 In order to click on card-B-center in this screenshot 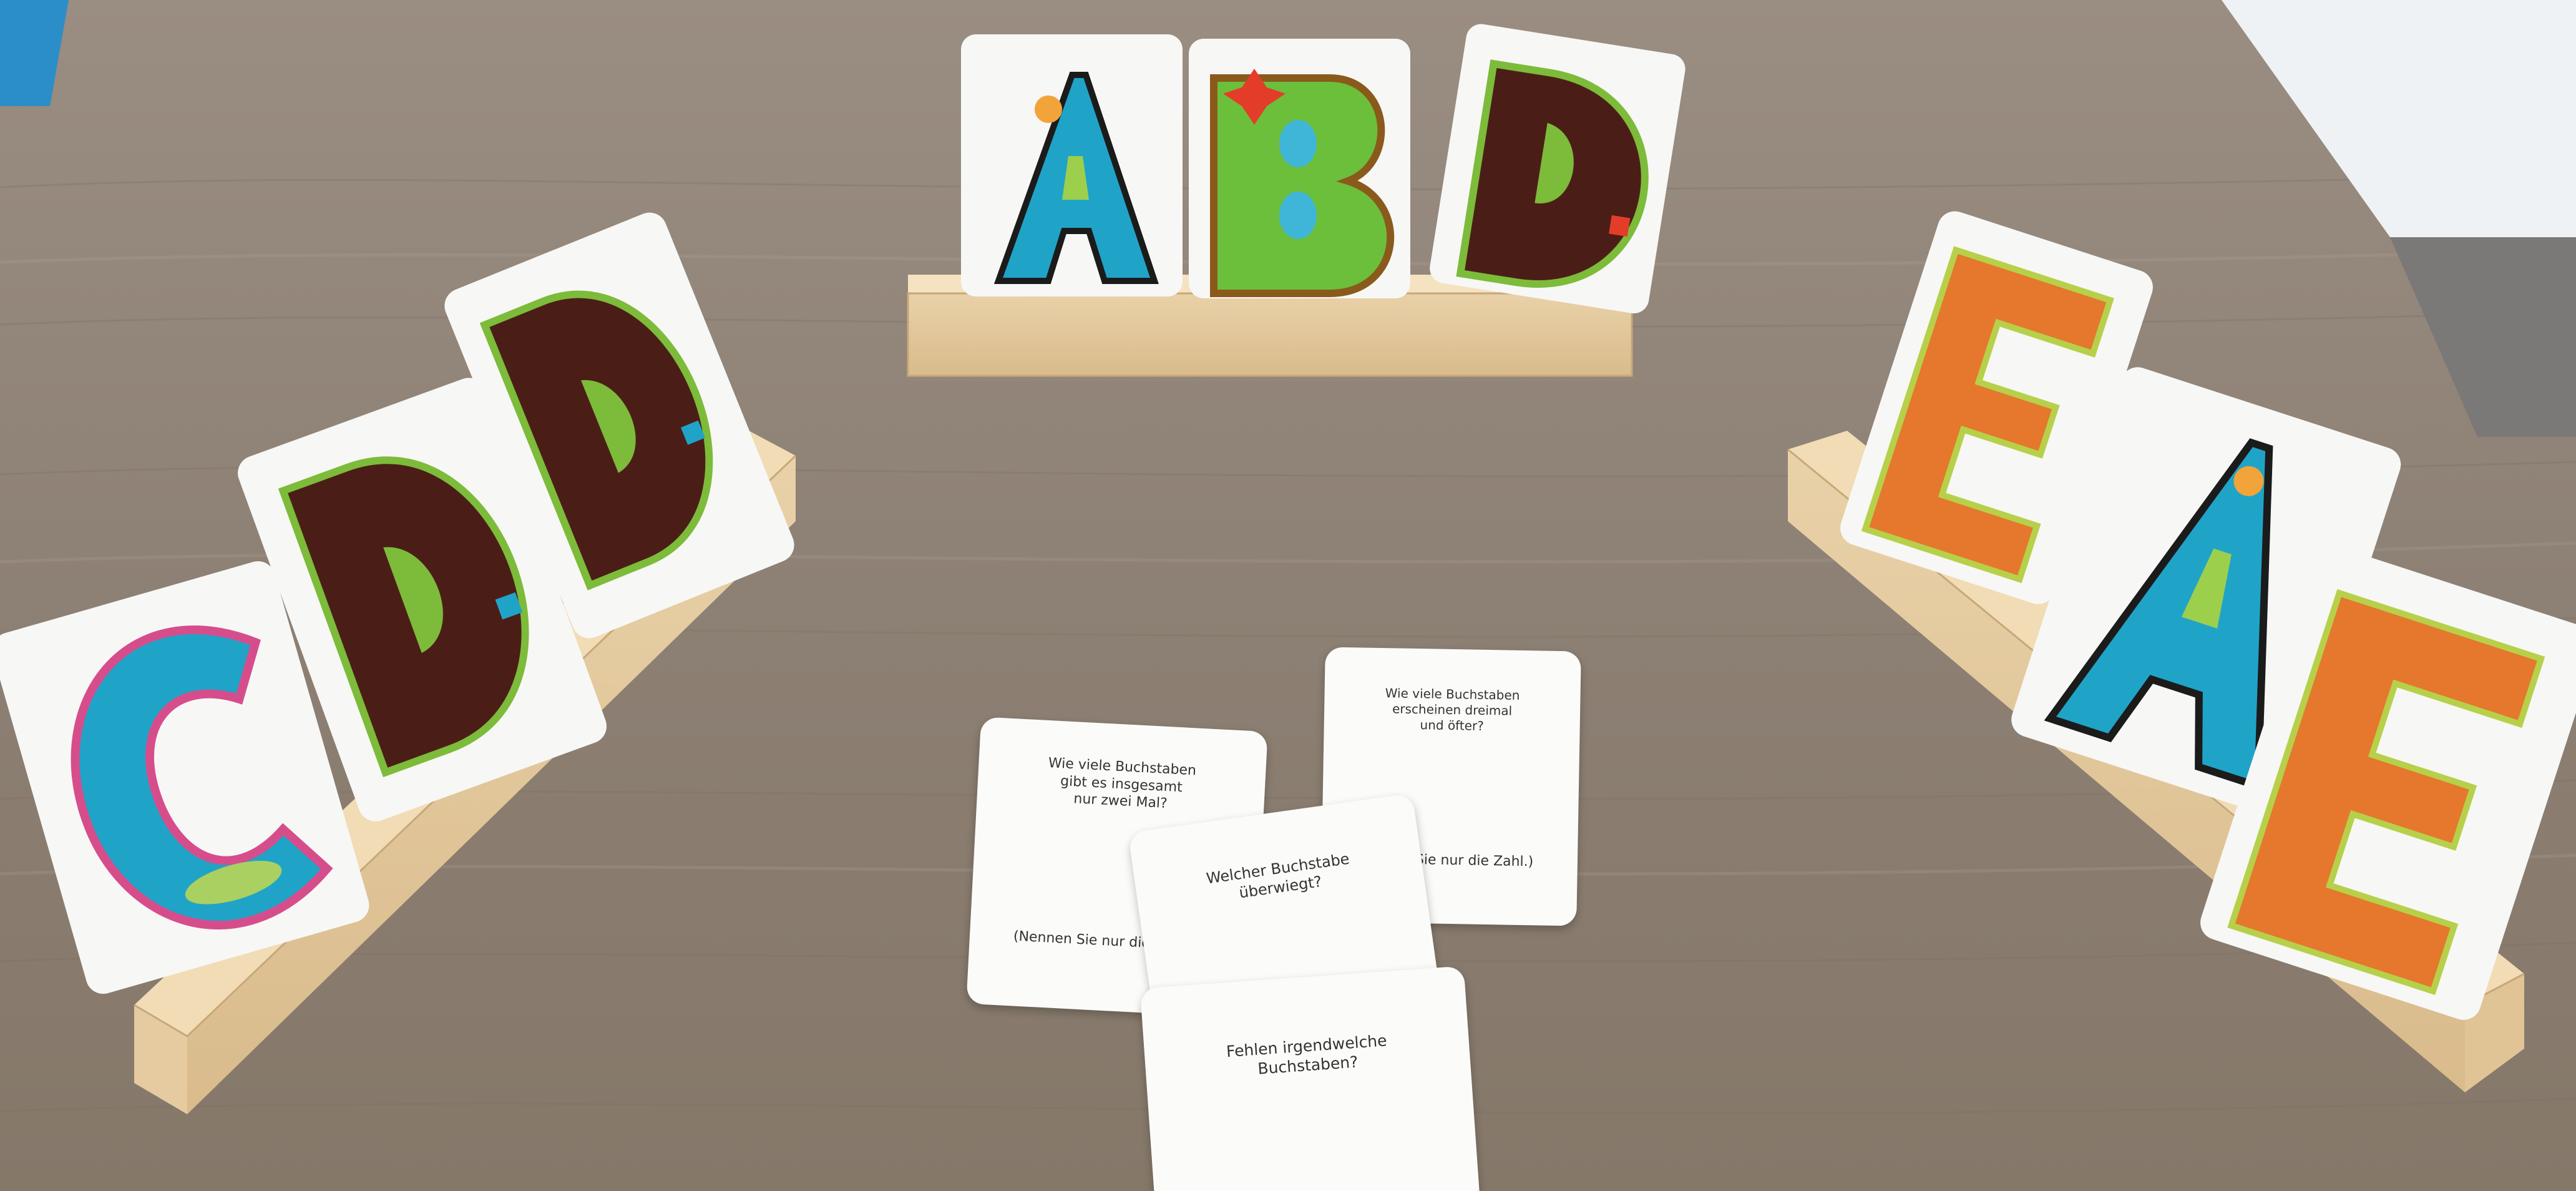, I will do `click(1299, 168)`.